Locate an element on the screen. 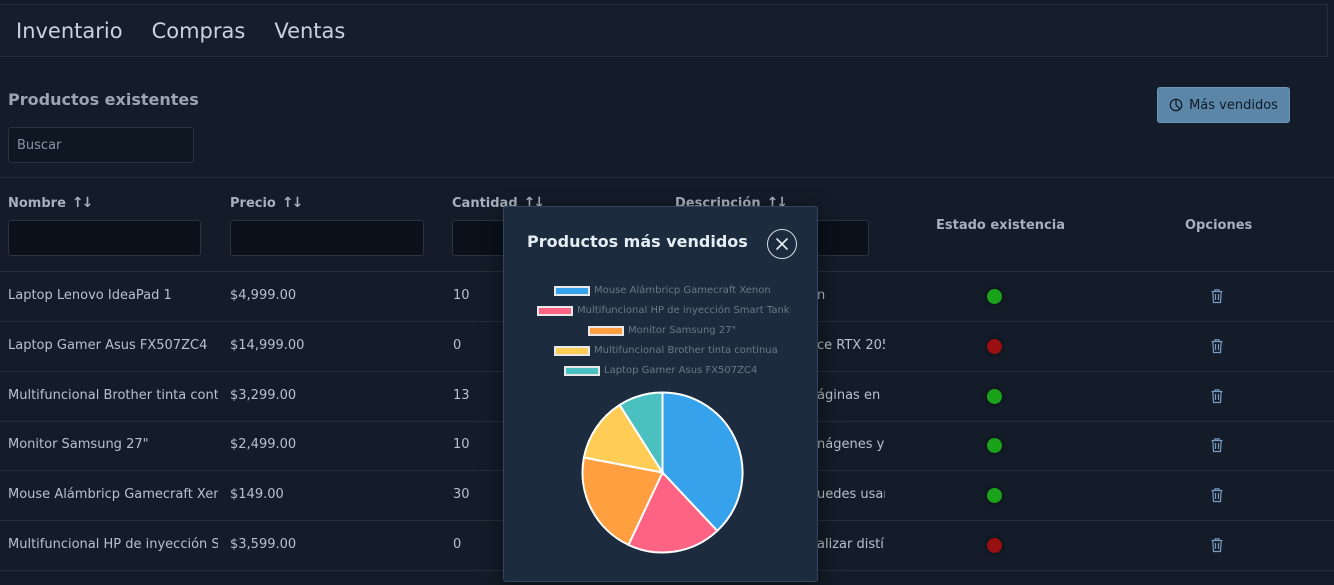 This screenshot has width=1334, height=585. search-input is located at coordinates (101, 145).